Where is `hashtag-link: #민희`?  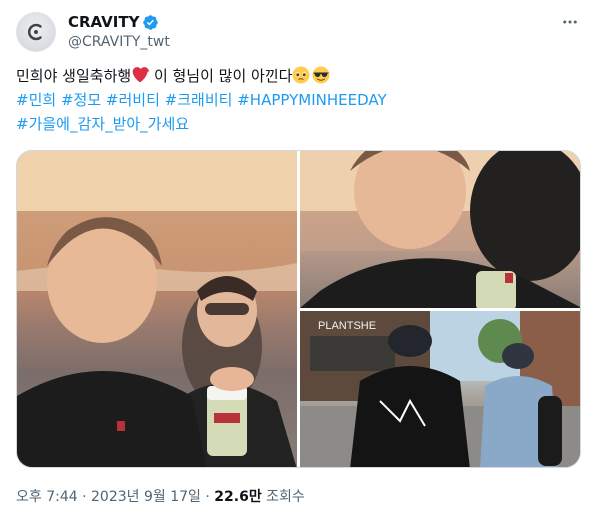
hashtag-link: #민희 is located at coordinates (36, 100).